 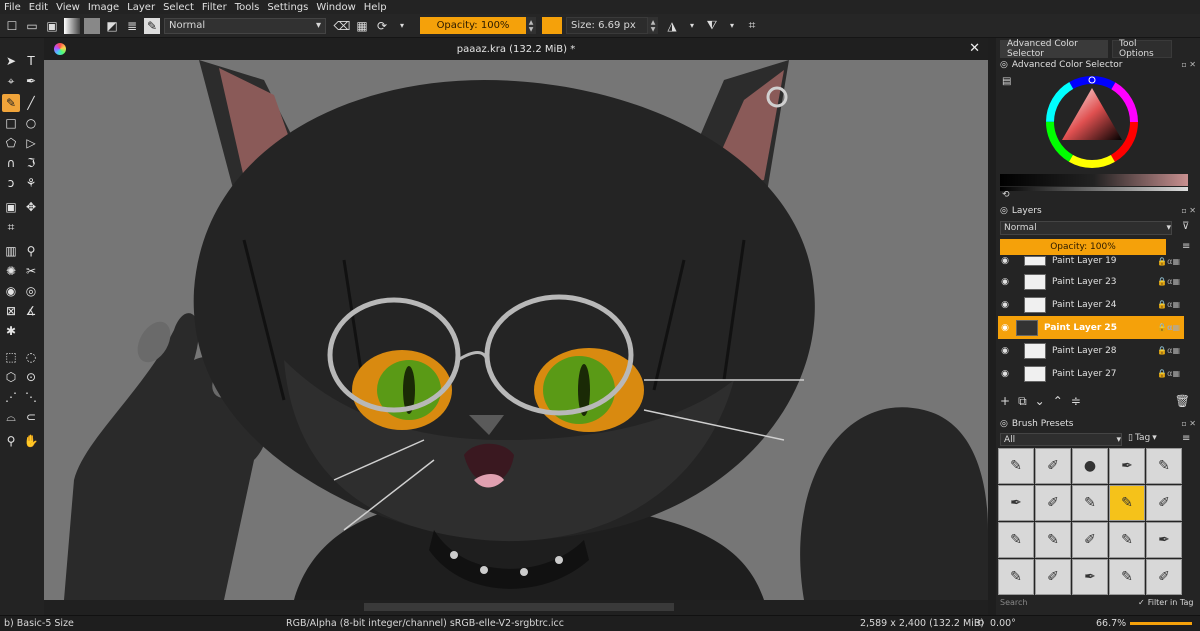 I want to click on brush-settings-icon: ≣, so click(x=132, y=26).